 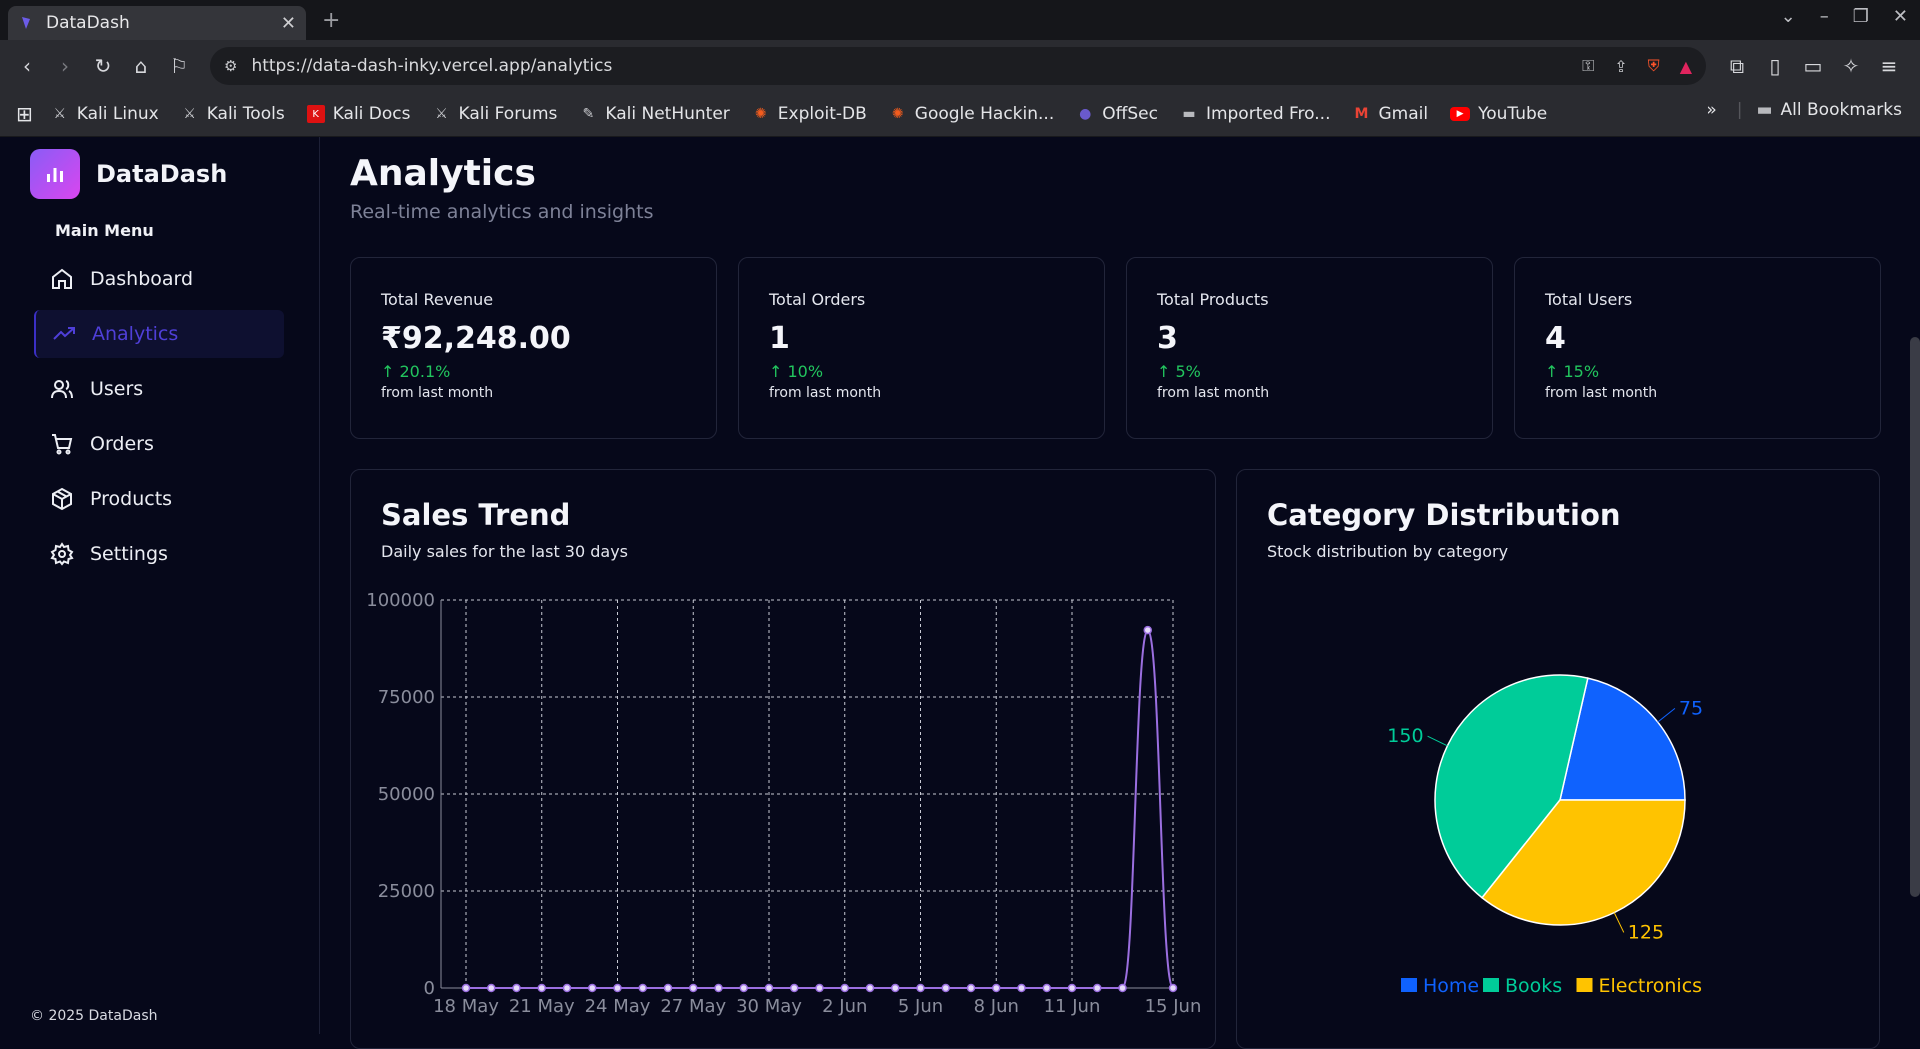 What do you see at coordinates (1405, 736) in the screenshot?
I see `pie-value-label: 150` at bounding box center [1405, 736].